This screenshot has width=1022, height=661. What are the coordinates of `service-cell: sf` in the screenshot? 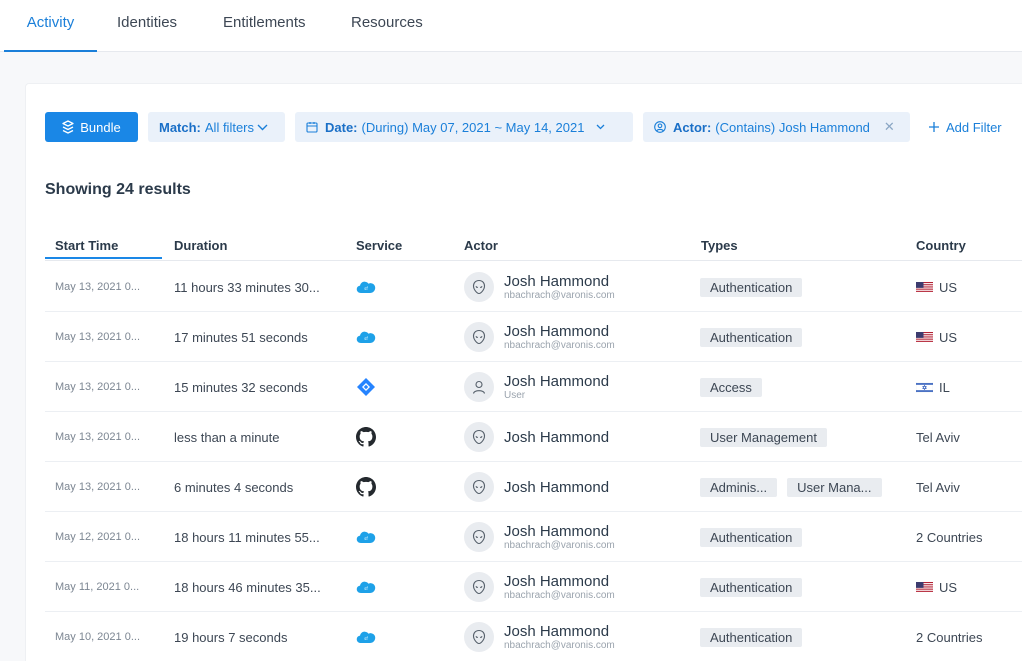 It's located at (376, 537).